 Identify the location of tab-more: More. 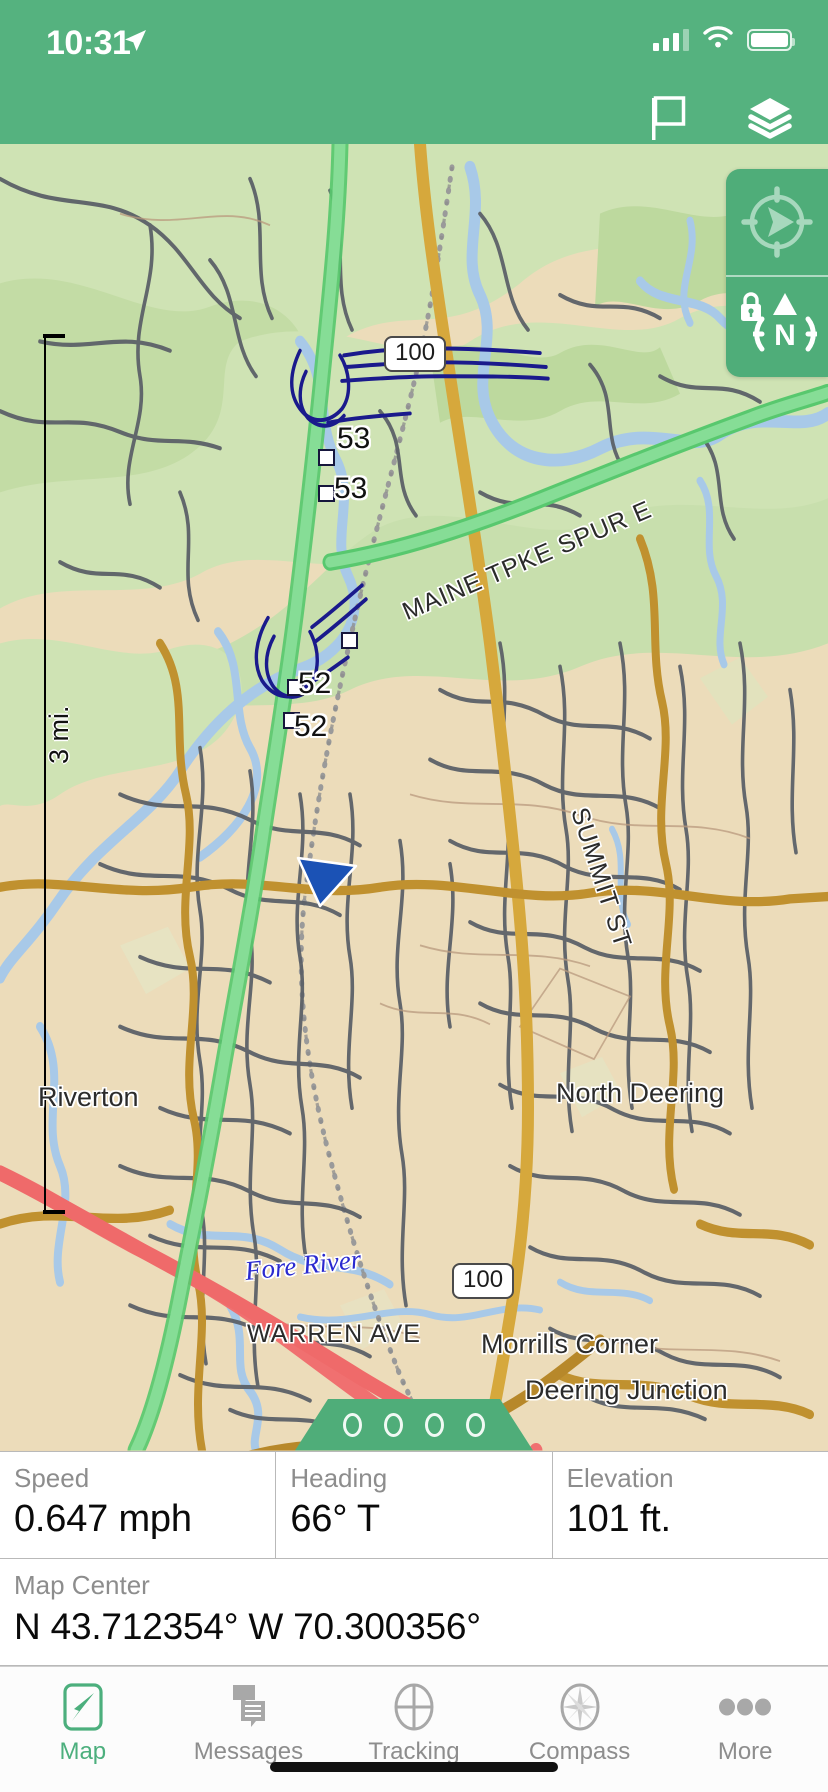
(745, 1723).